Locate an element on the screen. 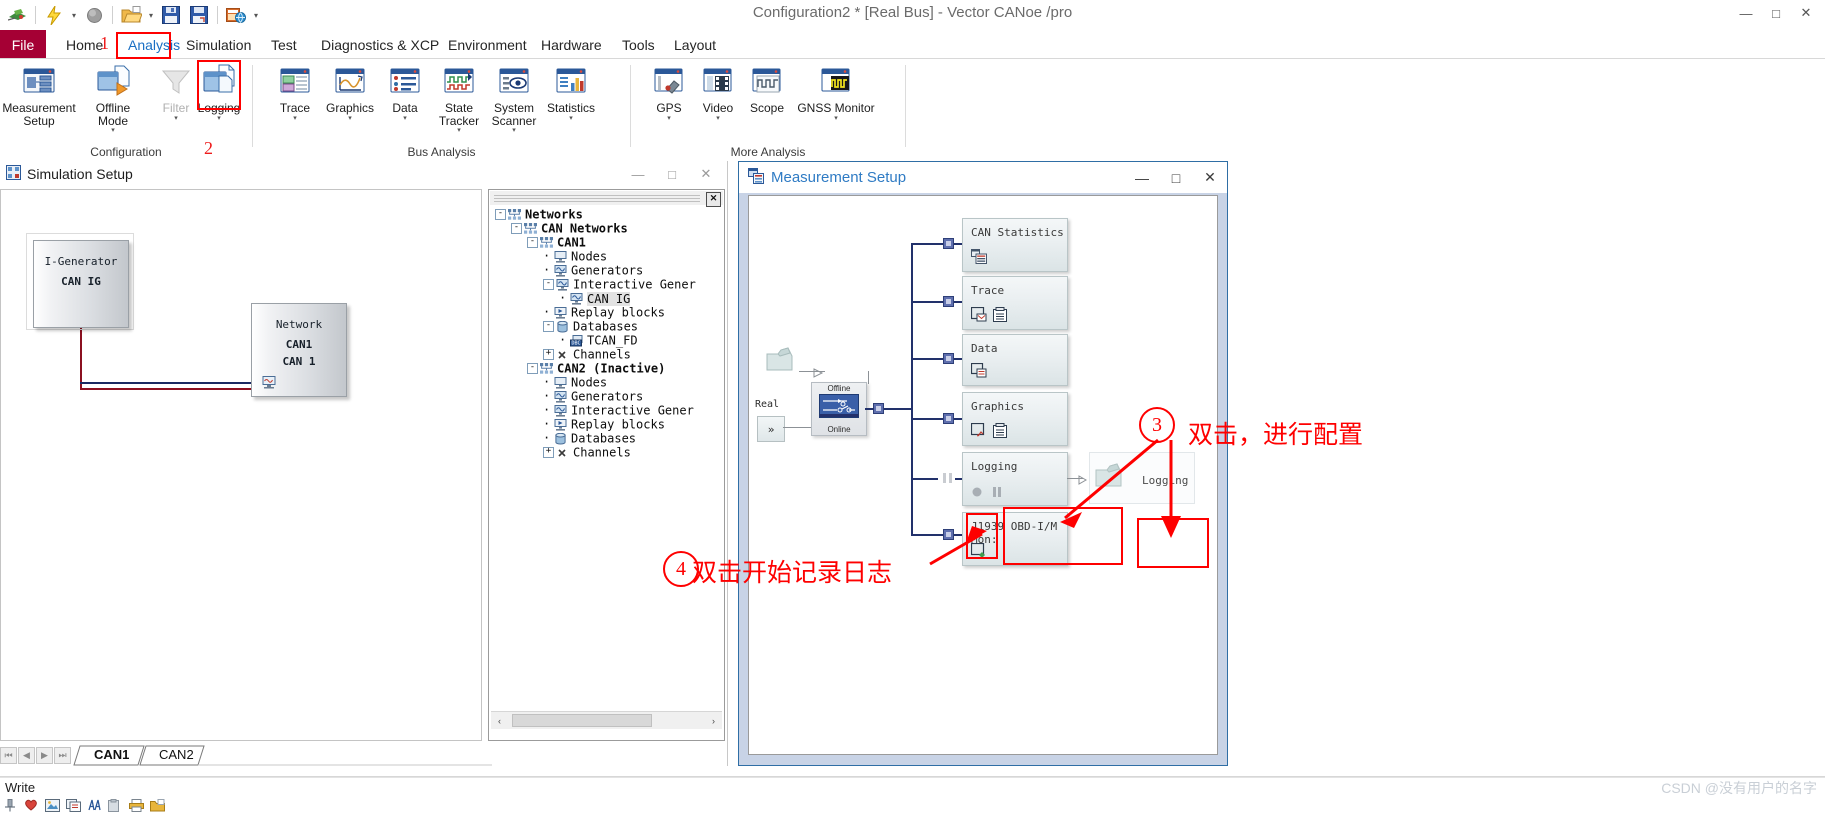 The height and width of the screenshot is (813, 1825). tree-row: - CAN1 is located at coordinates (606, 242).